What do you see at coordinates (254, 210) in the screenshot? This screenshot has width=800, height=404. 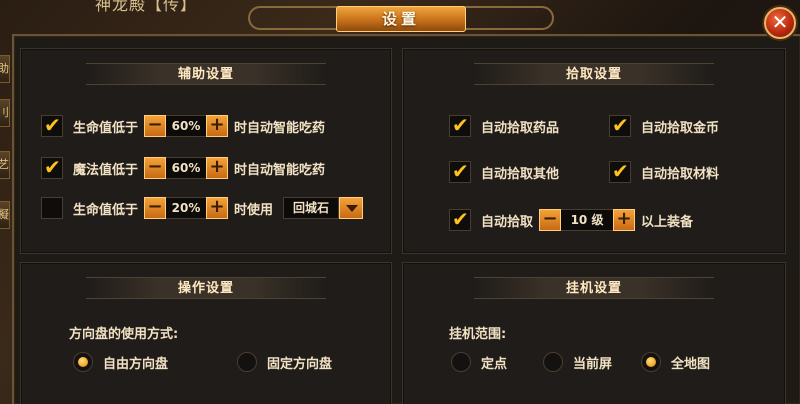 I see `return-scroll-suffix: 时使用` at bounding box center [254, 210].